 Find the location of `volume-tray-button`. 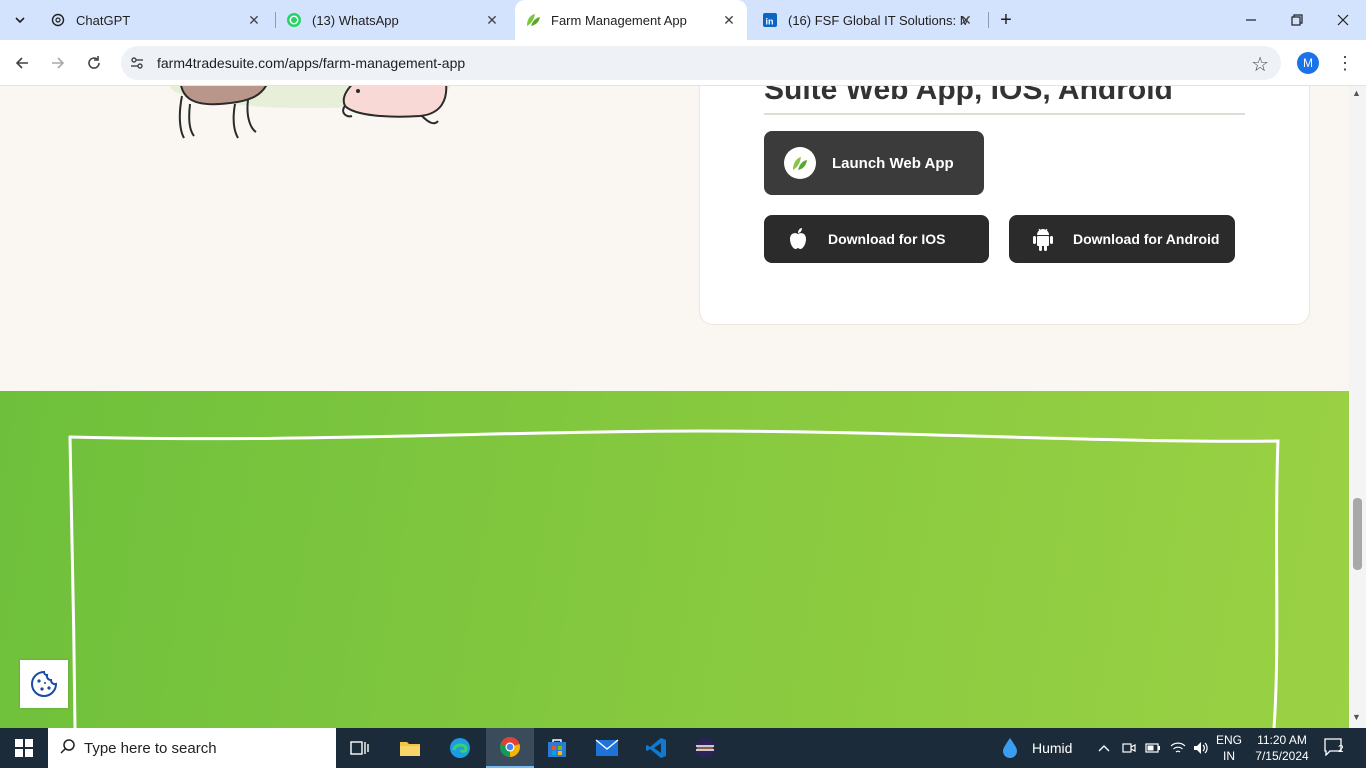

volume-tray-button is located at coordinates (1201, 748).